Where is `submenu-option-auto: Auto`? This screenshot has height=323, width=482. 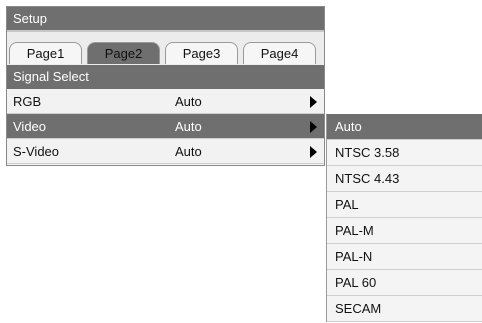 submenu-option-auto: Auto is located at coordinates (404, 127).